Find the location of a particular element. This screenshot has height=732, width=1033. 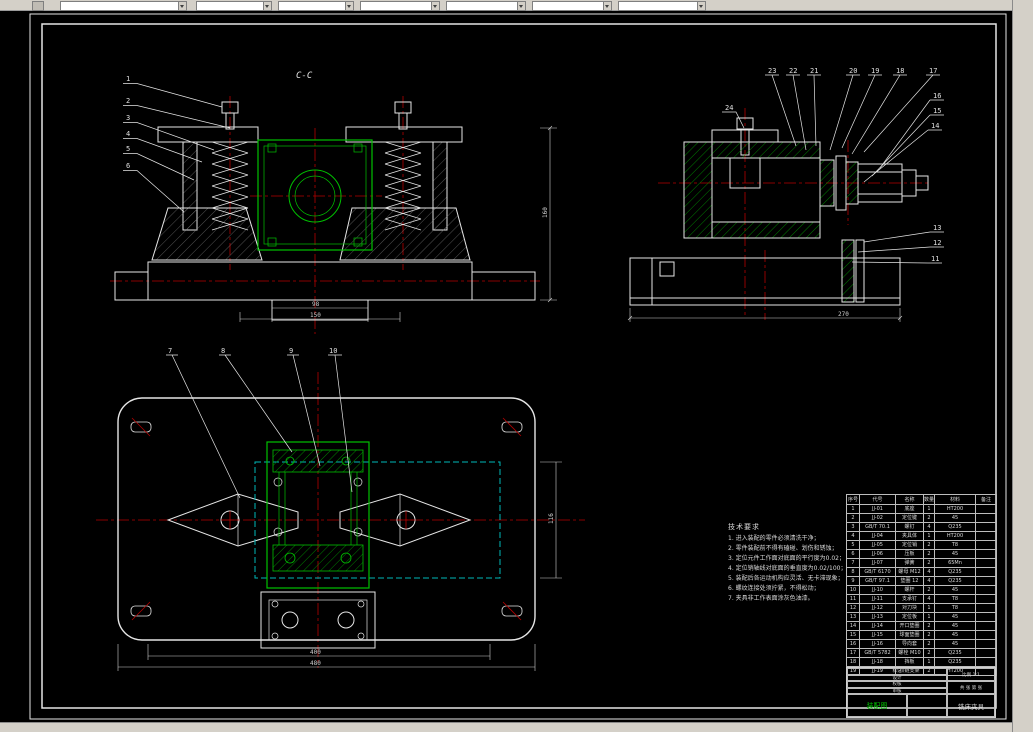

dimension-text: 98 is located at coordinates (316, 304).